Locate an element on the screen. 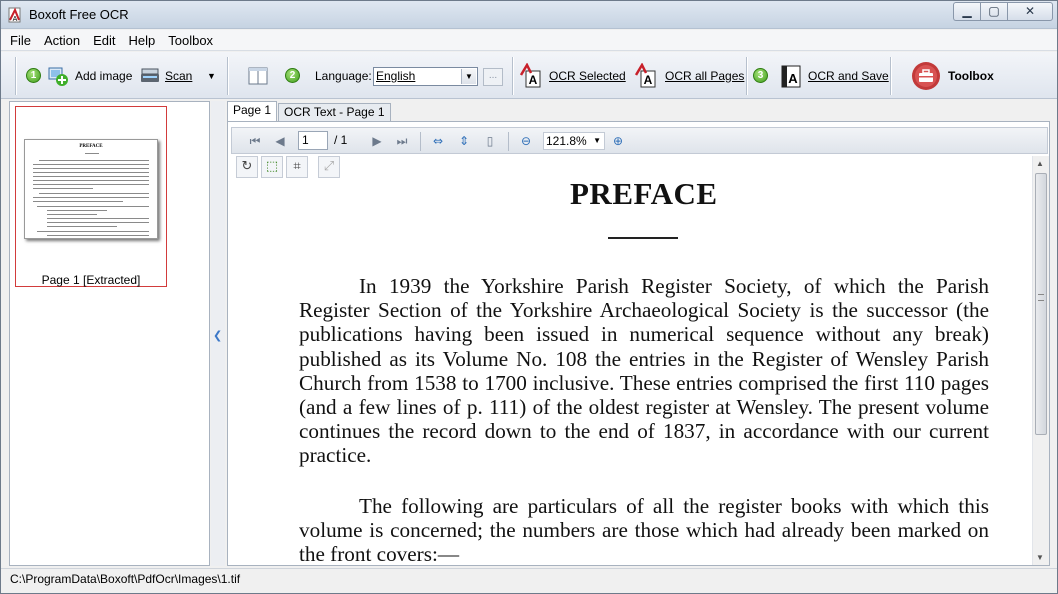 The height and width of the screenshot is (594, 1058). thumbnail-item: PREFACE Page 1 [Extracted] is located at coordinates (91, 196).